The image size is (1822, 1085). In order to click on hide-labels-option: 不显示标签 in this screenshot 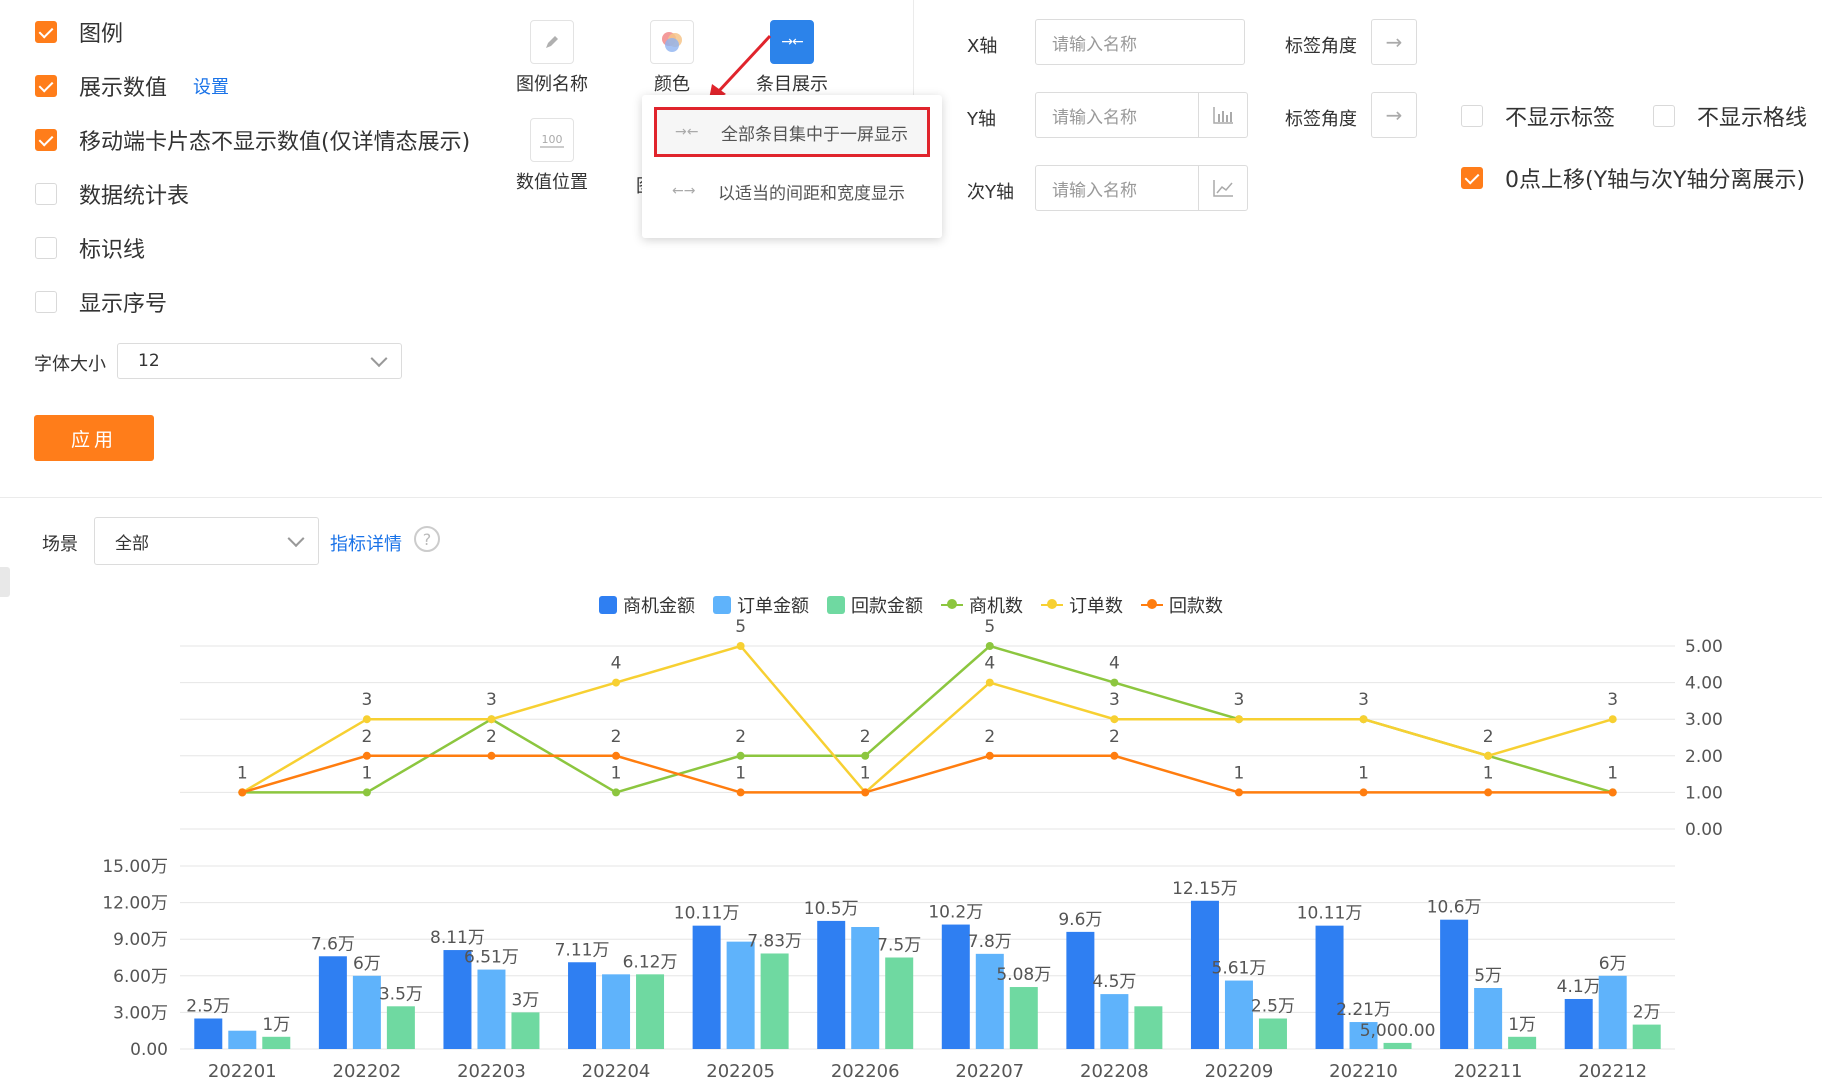, I will do `click(1538, 116)`.